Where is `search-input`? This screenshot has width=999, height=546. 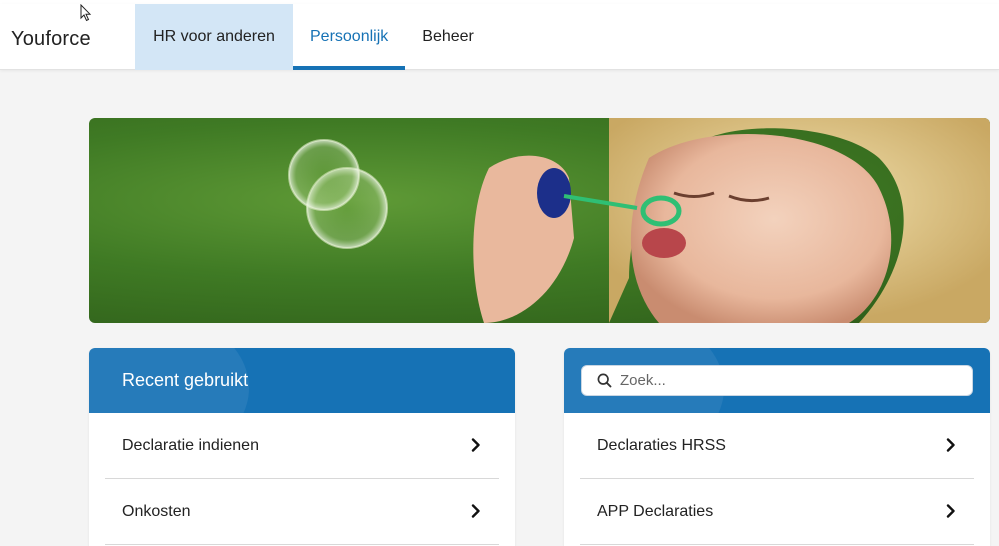 search-input is located at coordinates (785, 380).